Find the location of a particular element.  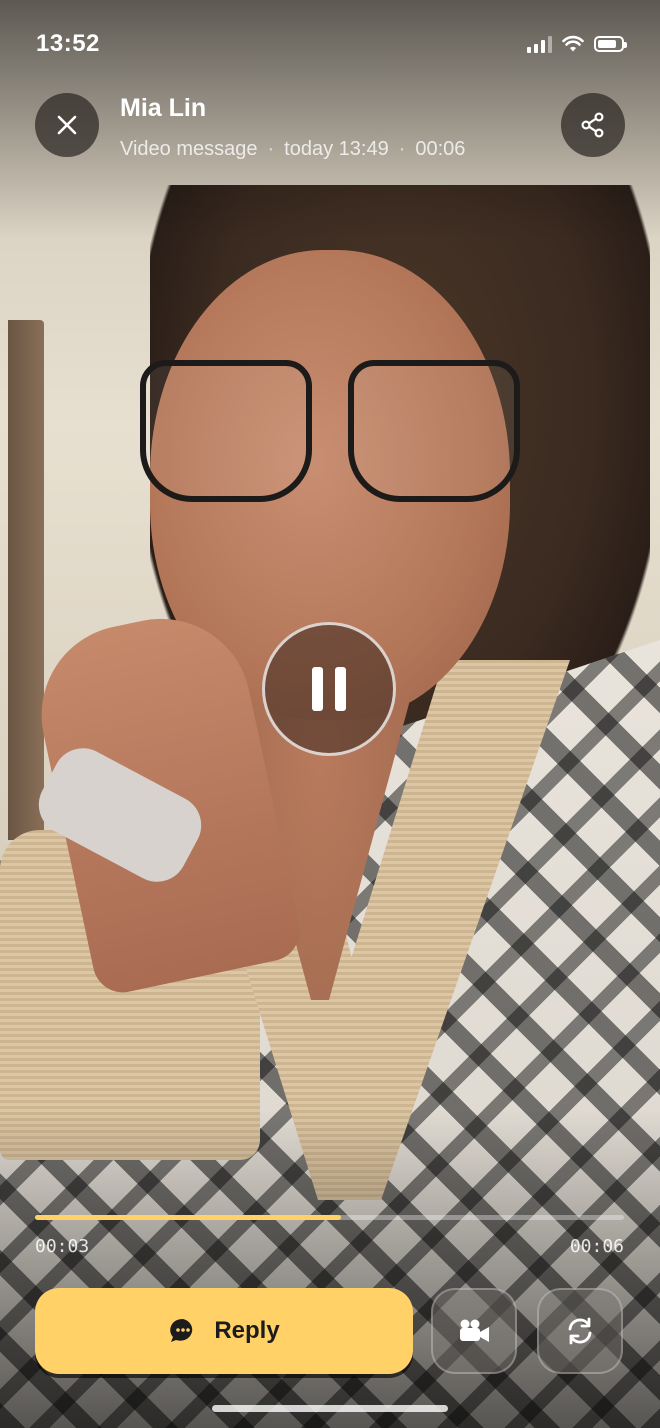

status-bar: 13:52 is located at coordinates (331, 44).